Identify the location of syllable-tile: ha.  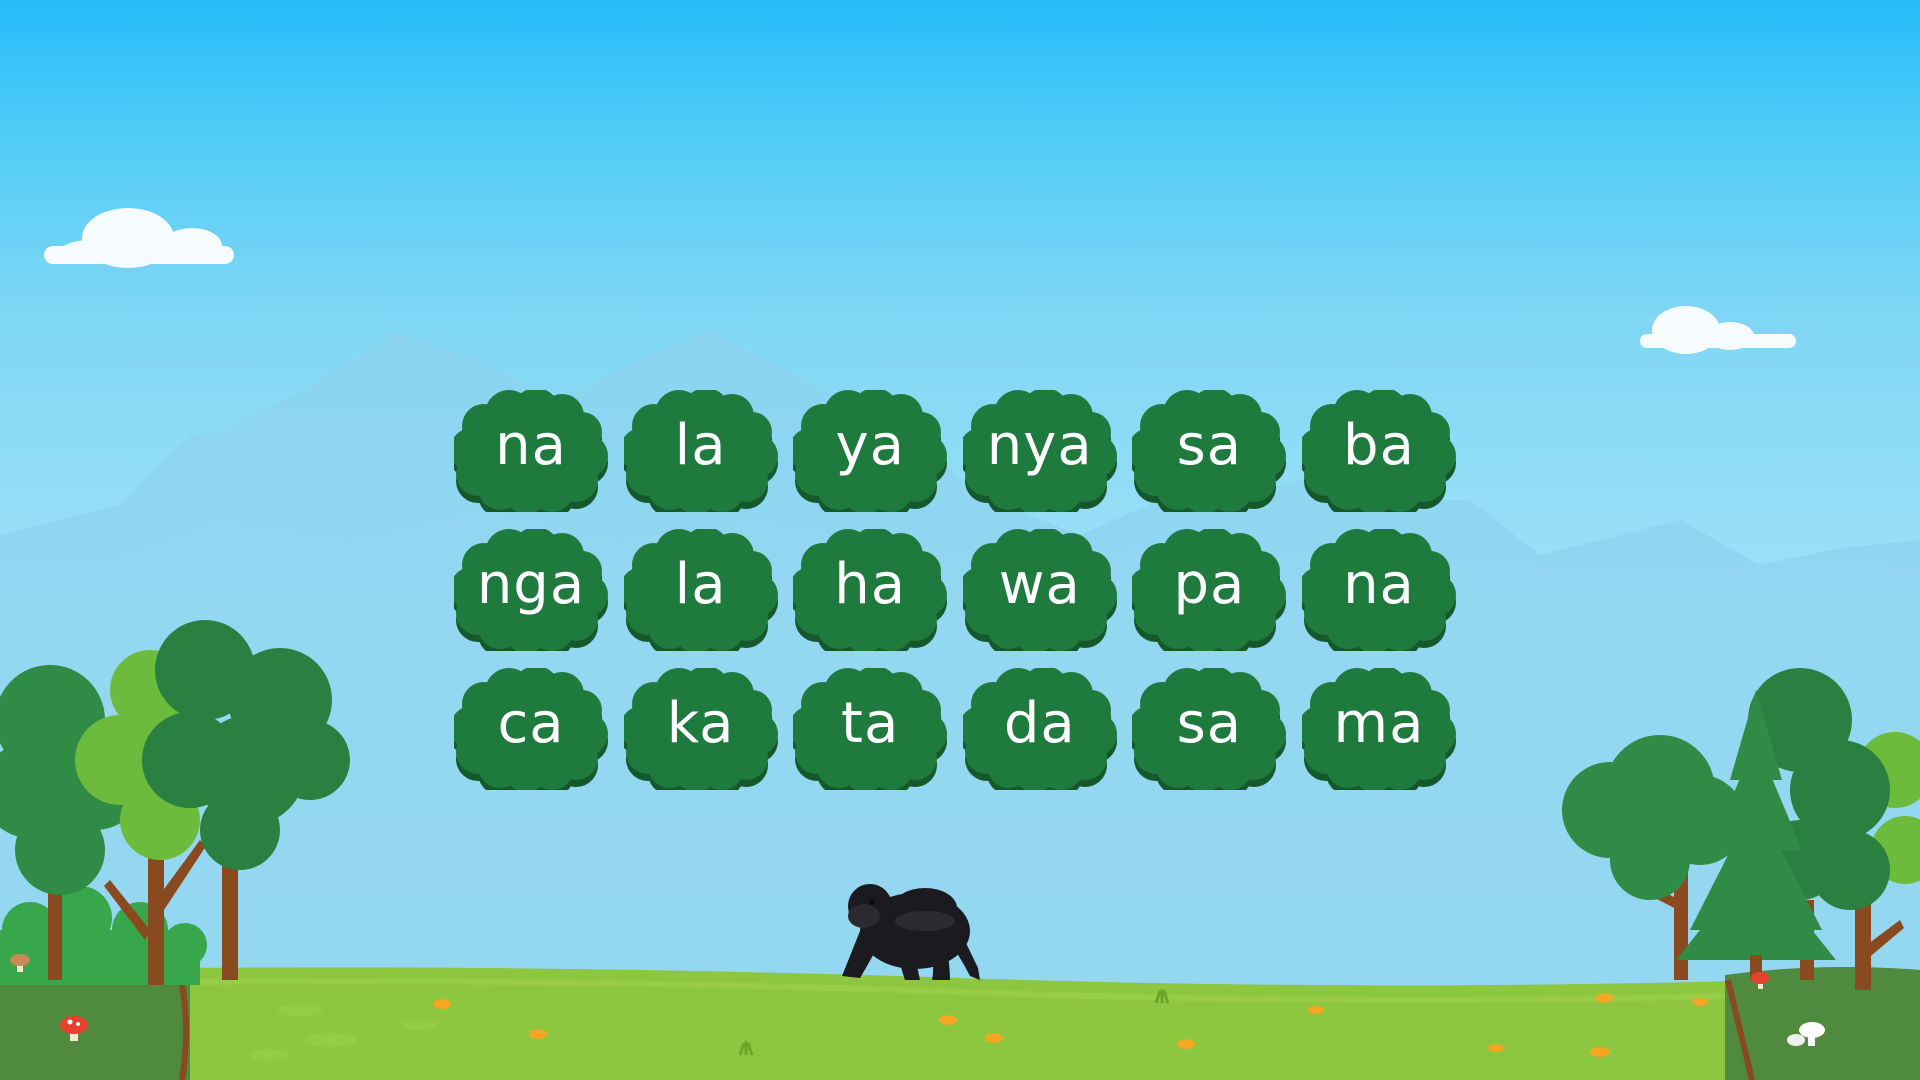
(870, 590).